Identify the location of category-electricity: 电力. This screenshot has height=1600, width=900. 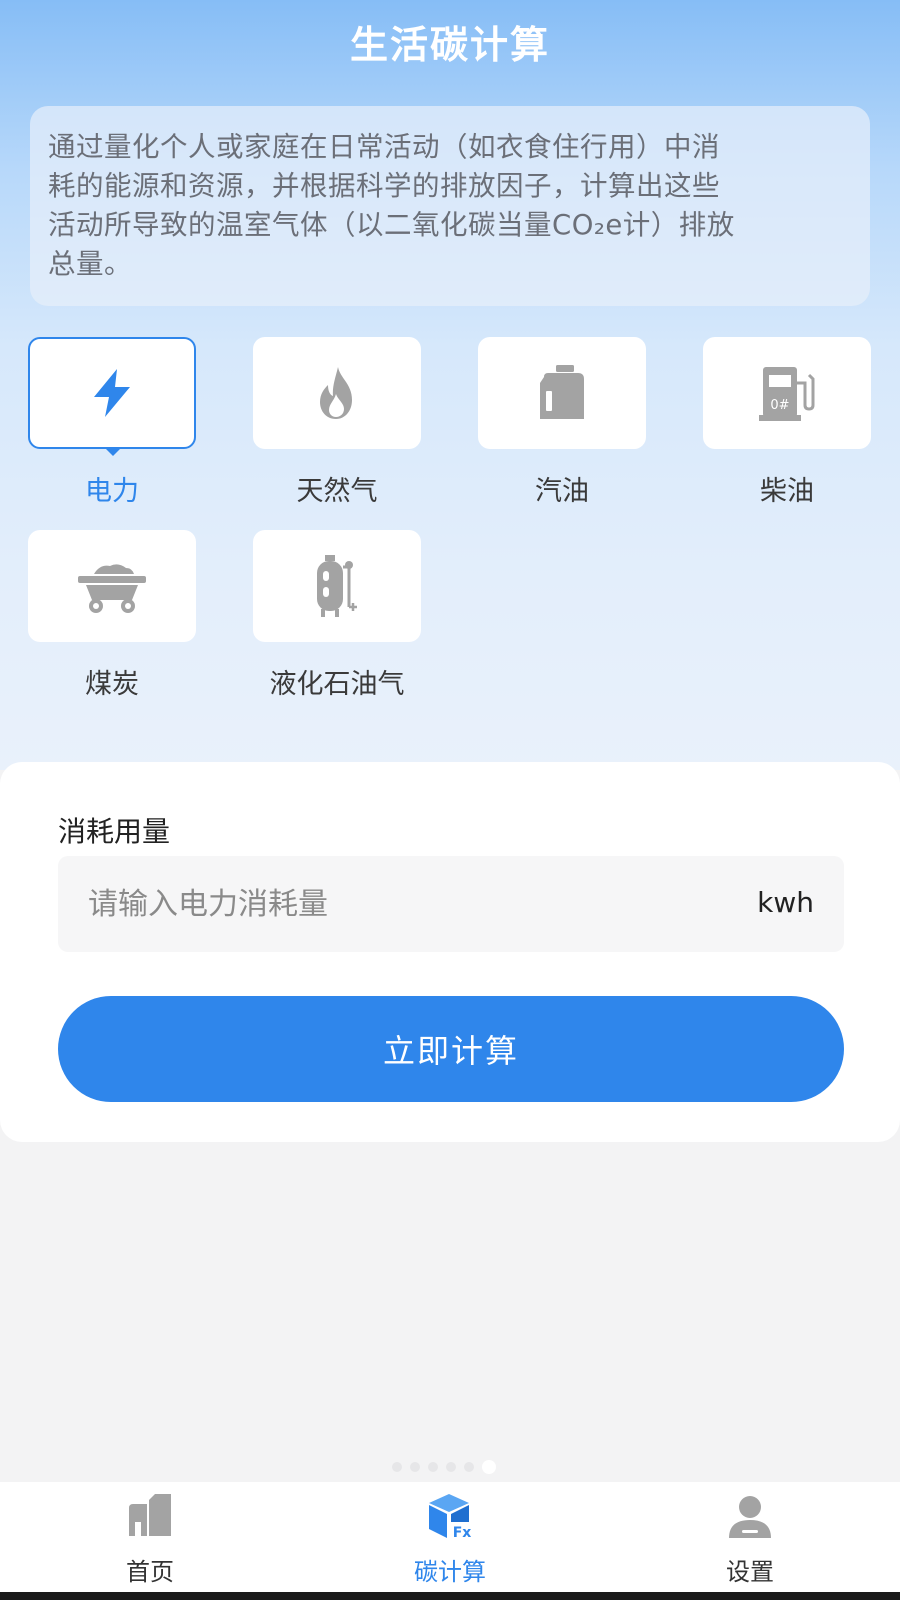
(112, 422).